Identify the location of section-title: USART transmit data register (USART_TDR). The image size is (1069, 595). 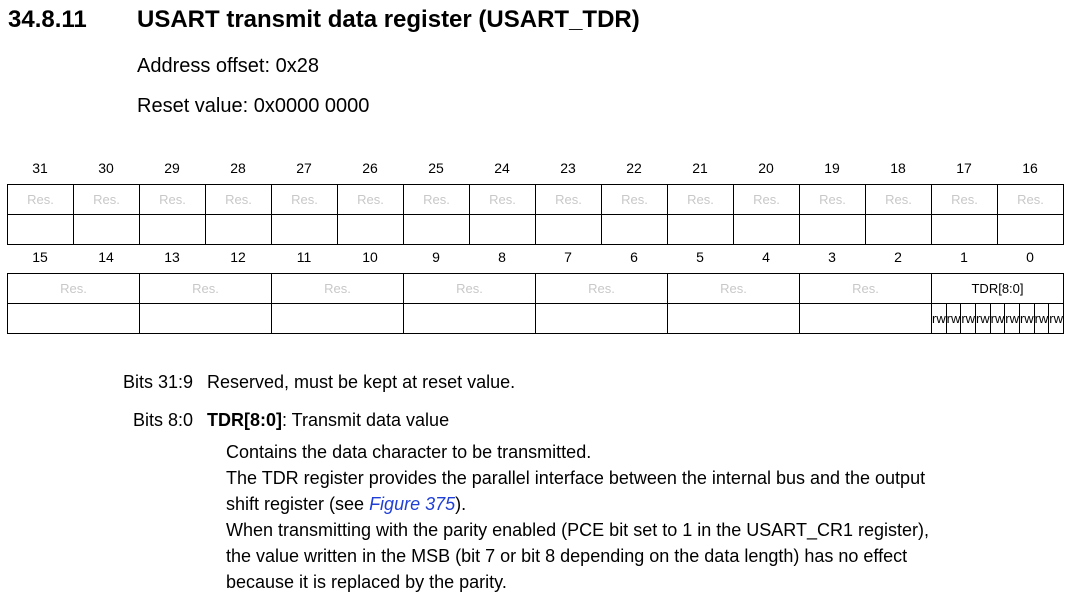
(388, 19).